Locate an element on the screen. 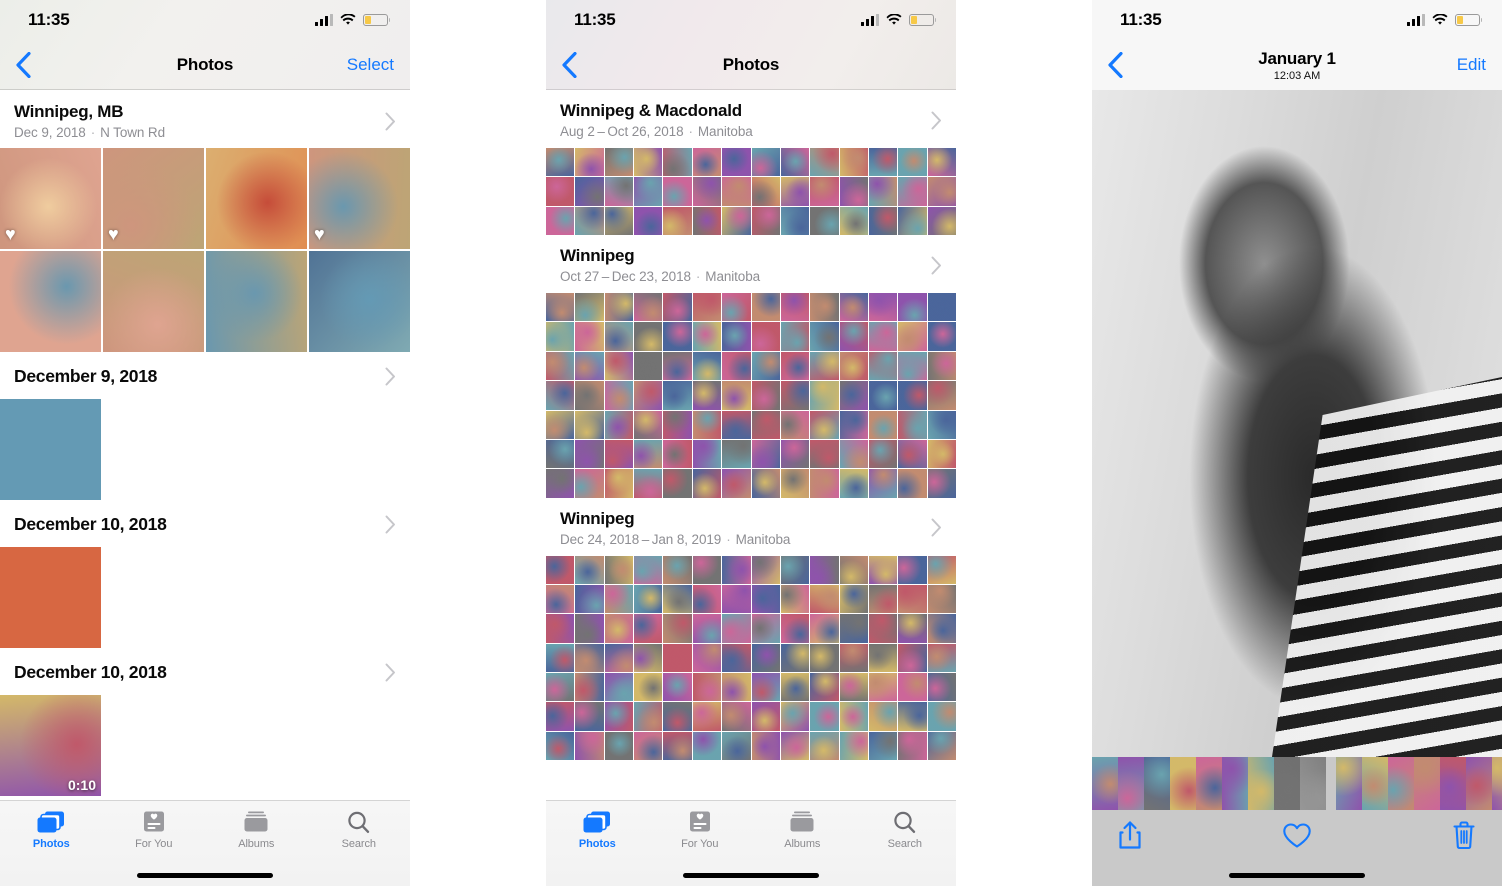 The width and height of the screenshot is (1502, 886). collection-photo-mosaic is located at coordinates (751, 191).